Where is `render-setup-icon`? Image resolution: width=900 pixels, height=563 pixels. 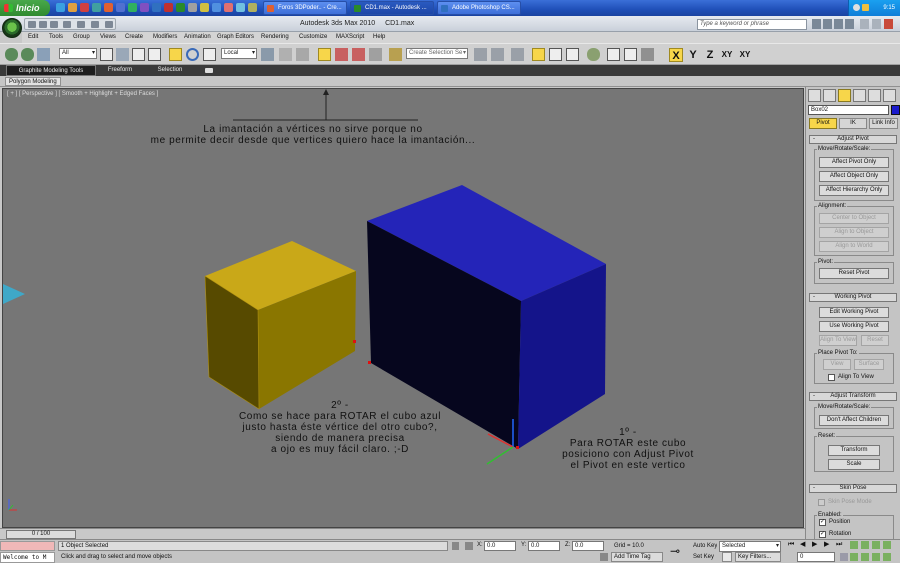 render-setup-icon is located at coordinates (613, 54).